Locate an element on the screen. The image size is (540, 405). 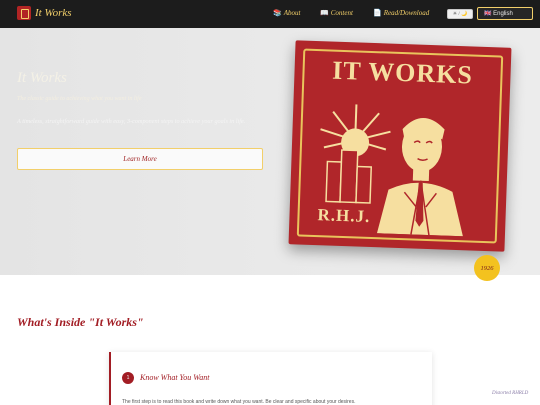
open-book-icon: 📖 is located at coordinates (324, 13).